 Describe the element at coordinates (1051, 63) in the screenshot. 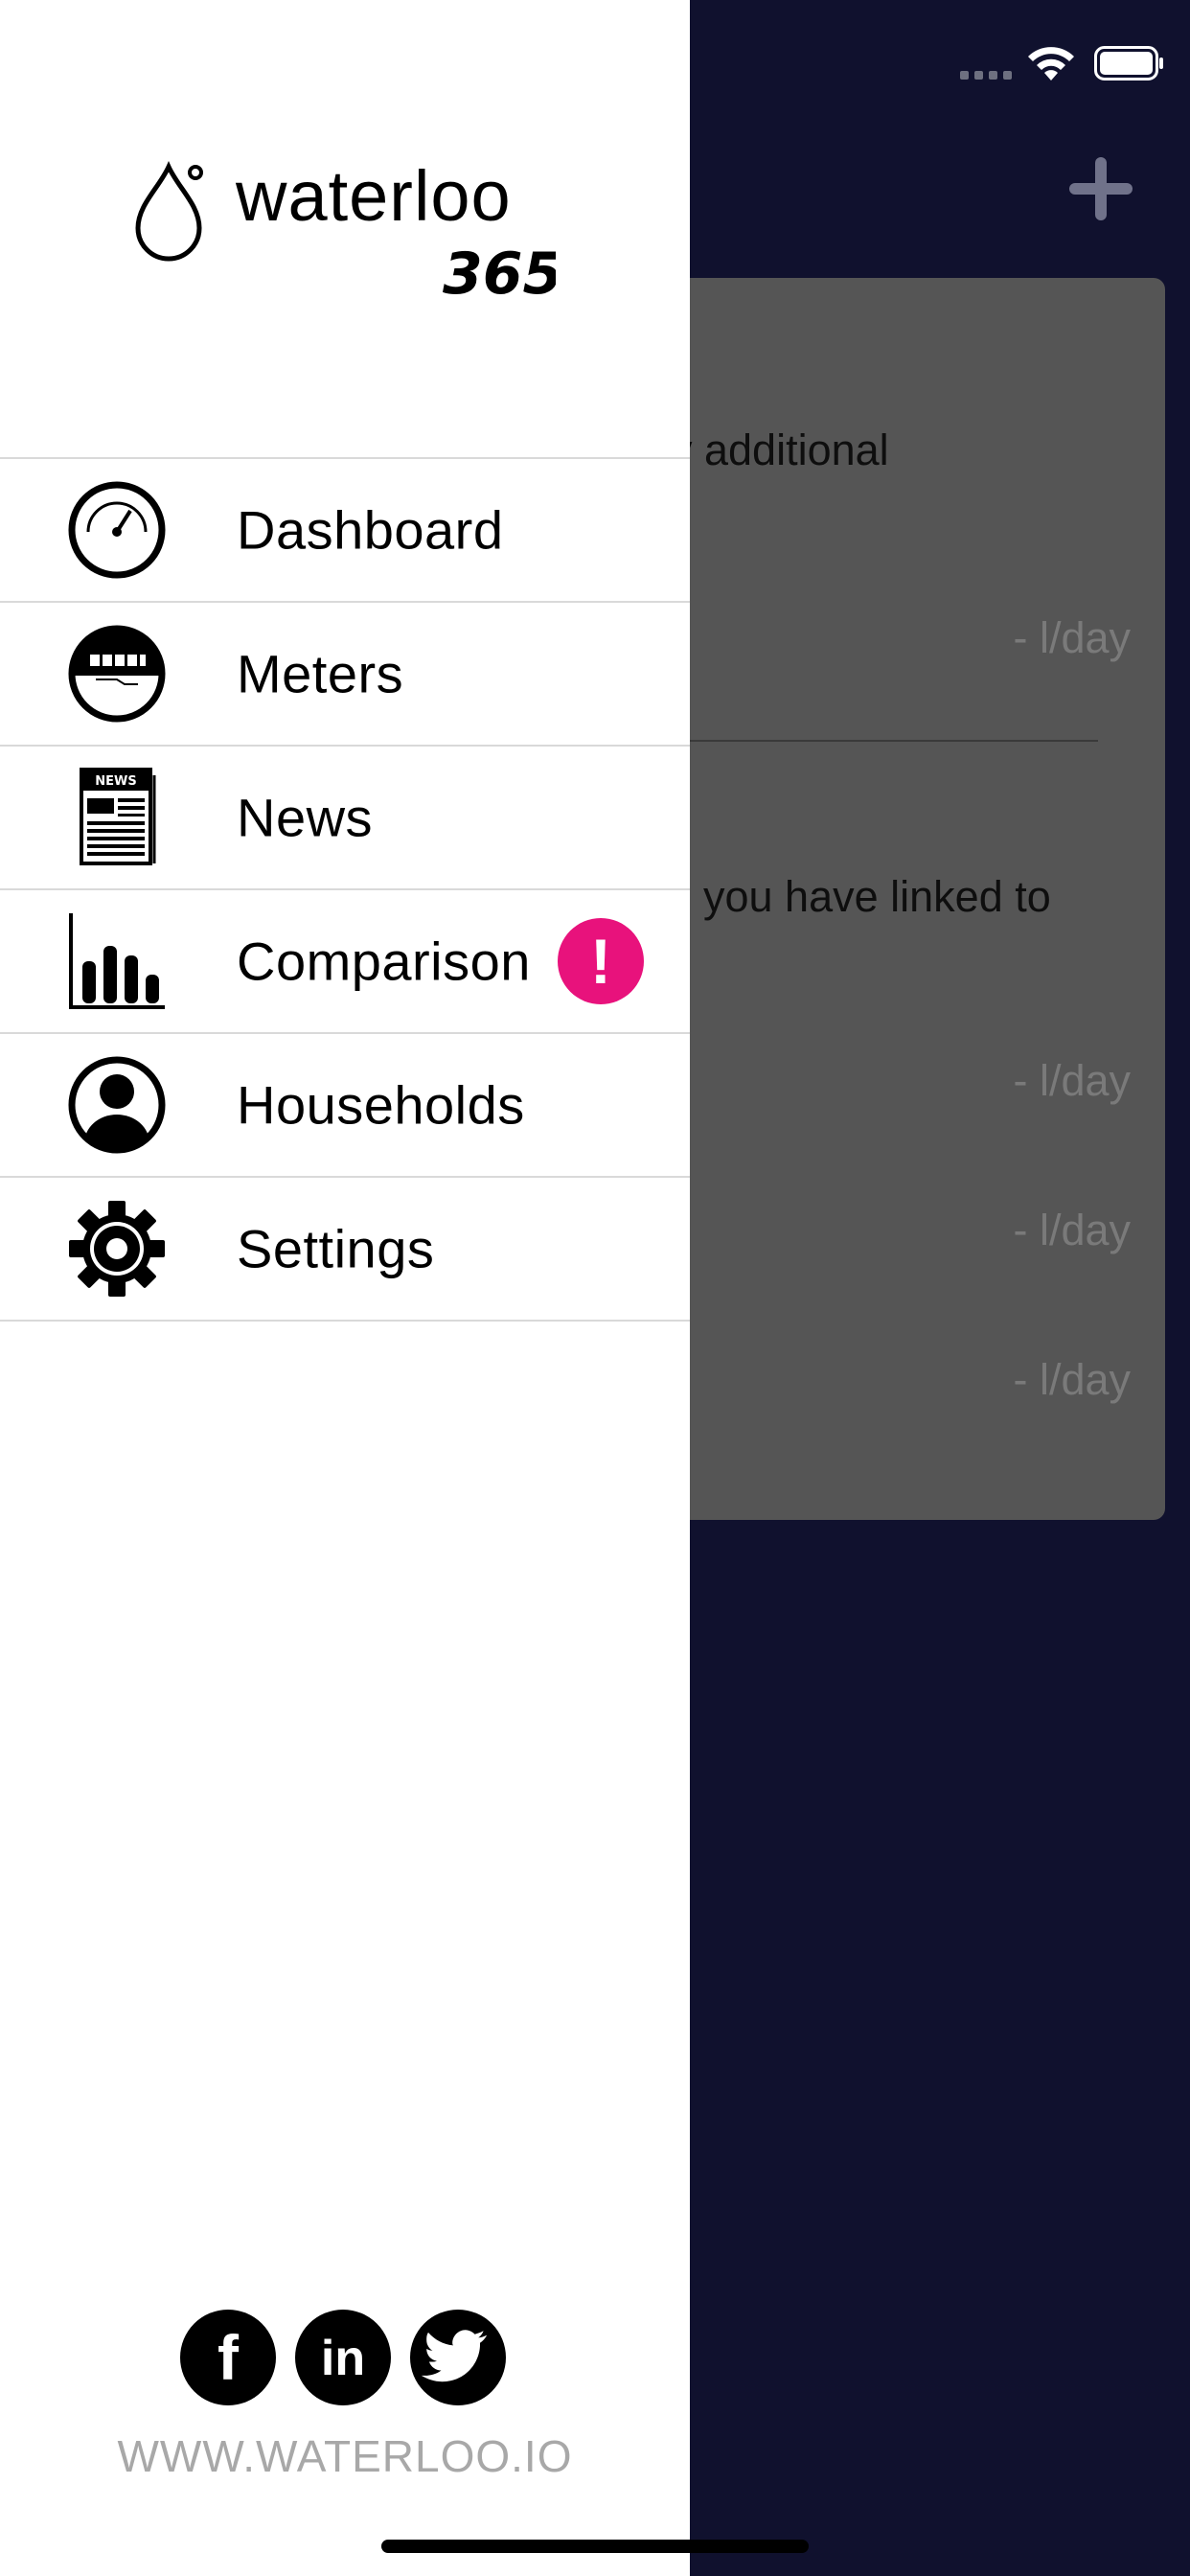

I see `wifi-icon` at that location.